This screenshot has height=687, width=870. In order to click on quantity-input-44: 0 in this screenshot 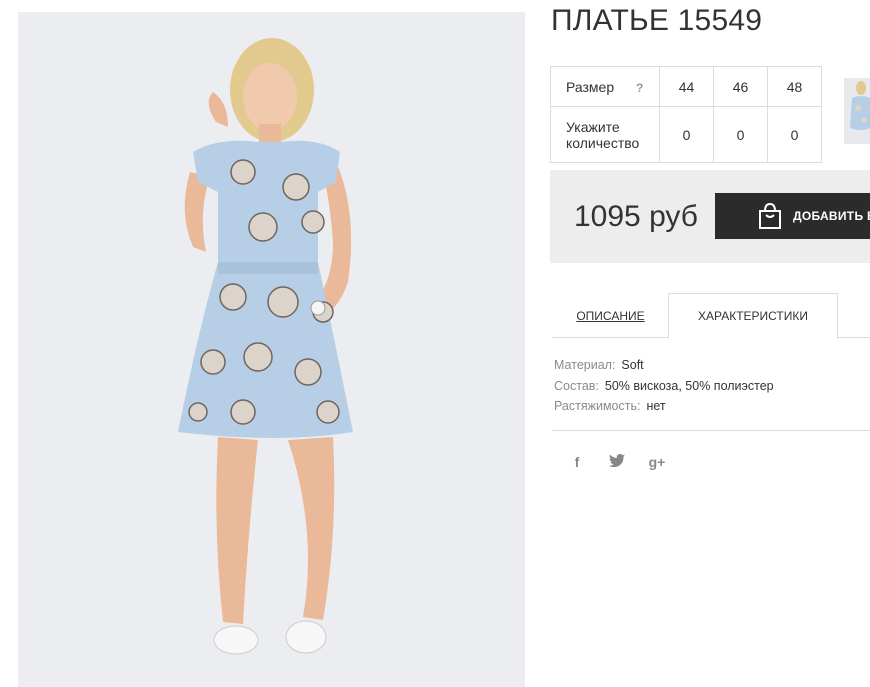, I will do `click(686, 134)`.